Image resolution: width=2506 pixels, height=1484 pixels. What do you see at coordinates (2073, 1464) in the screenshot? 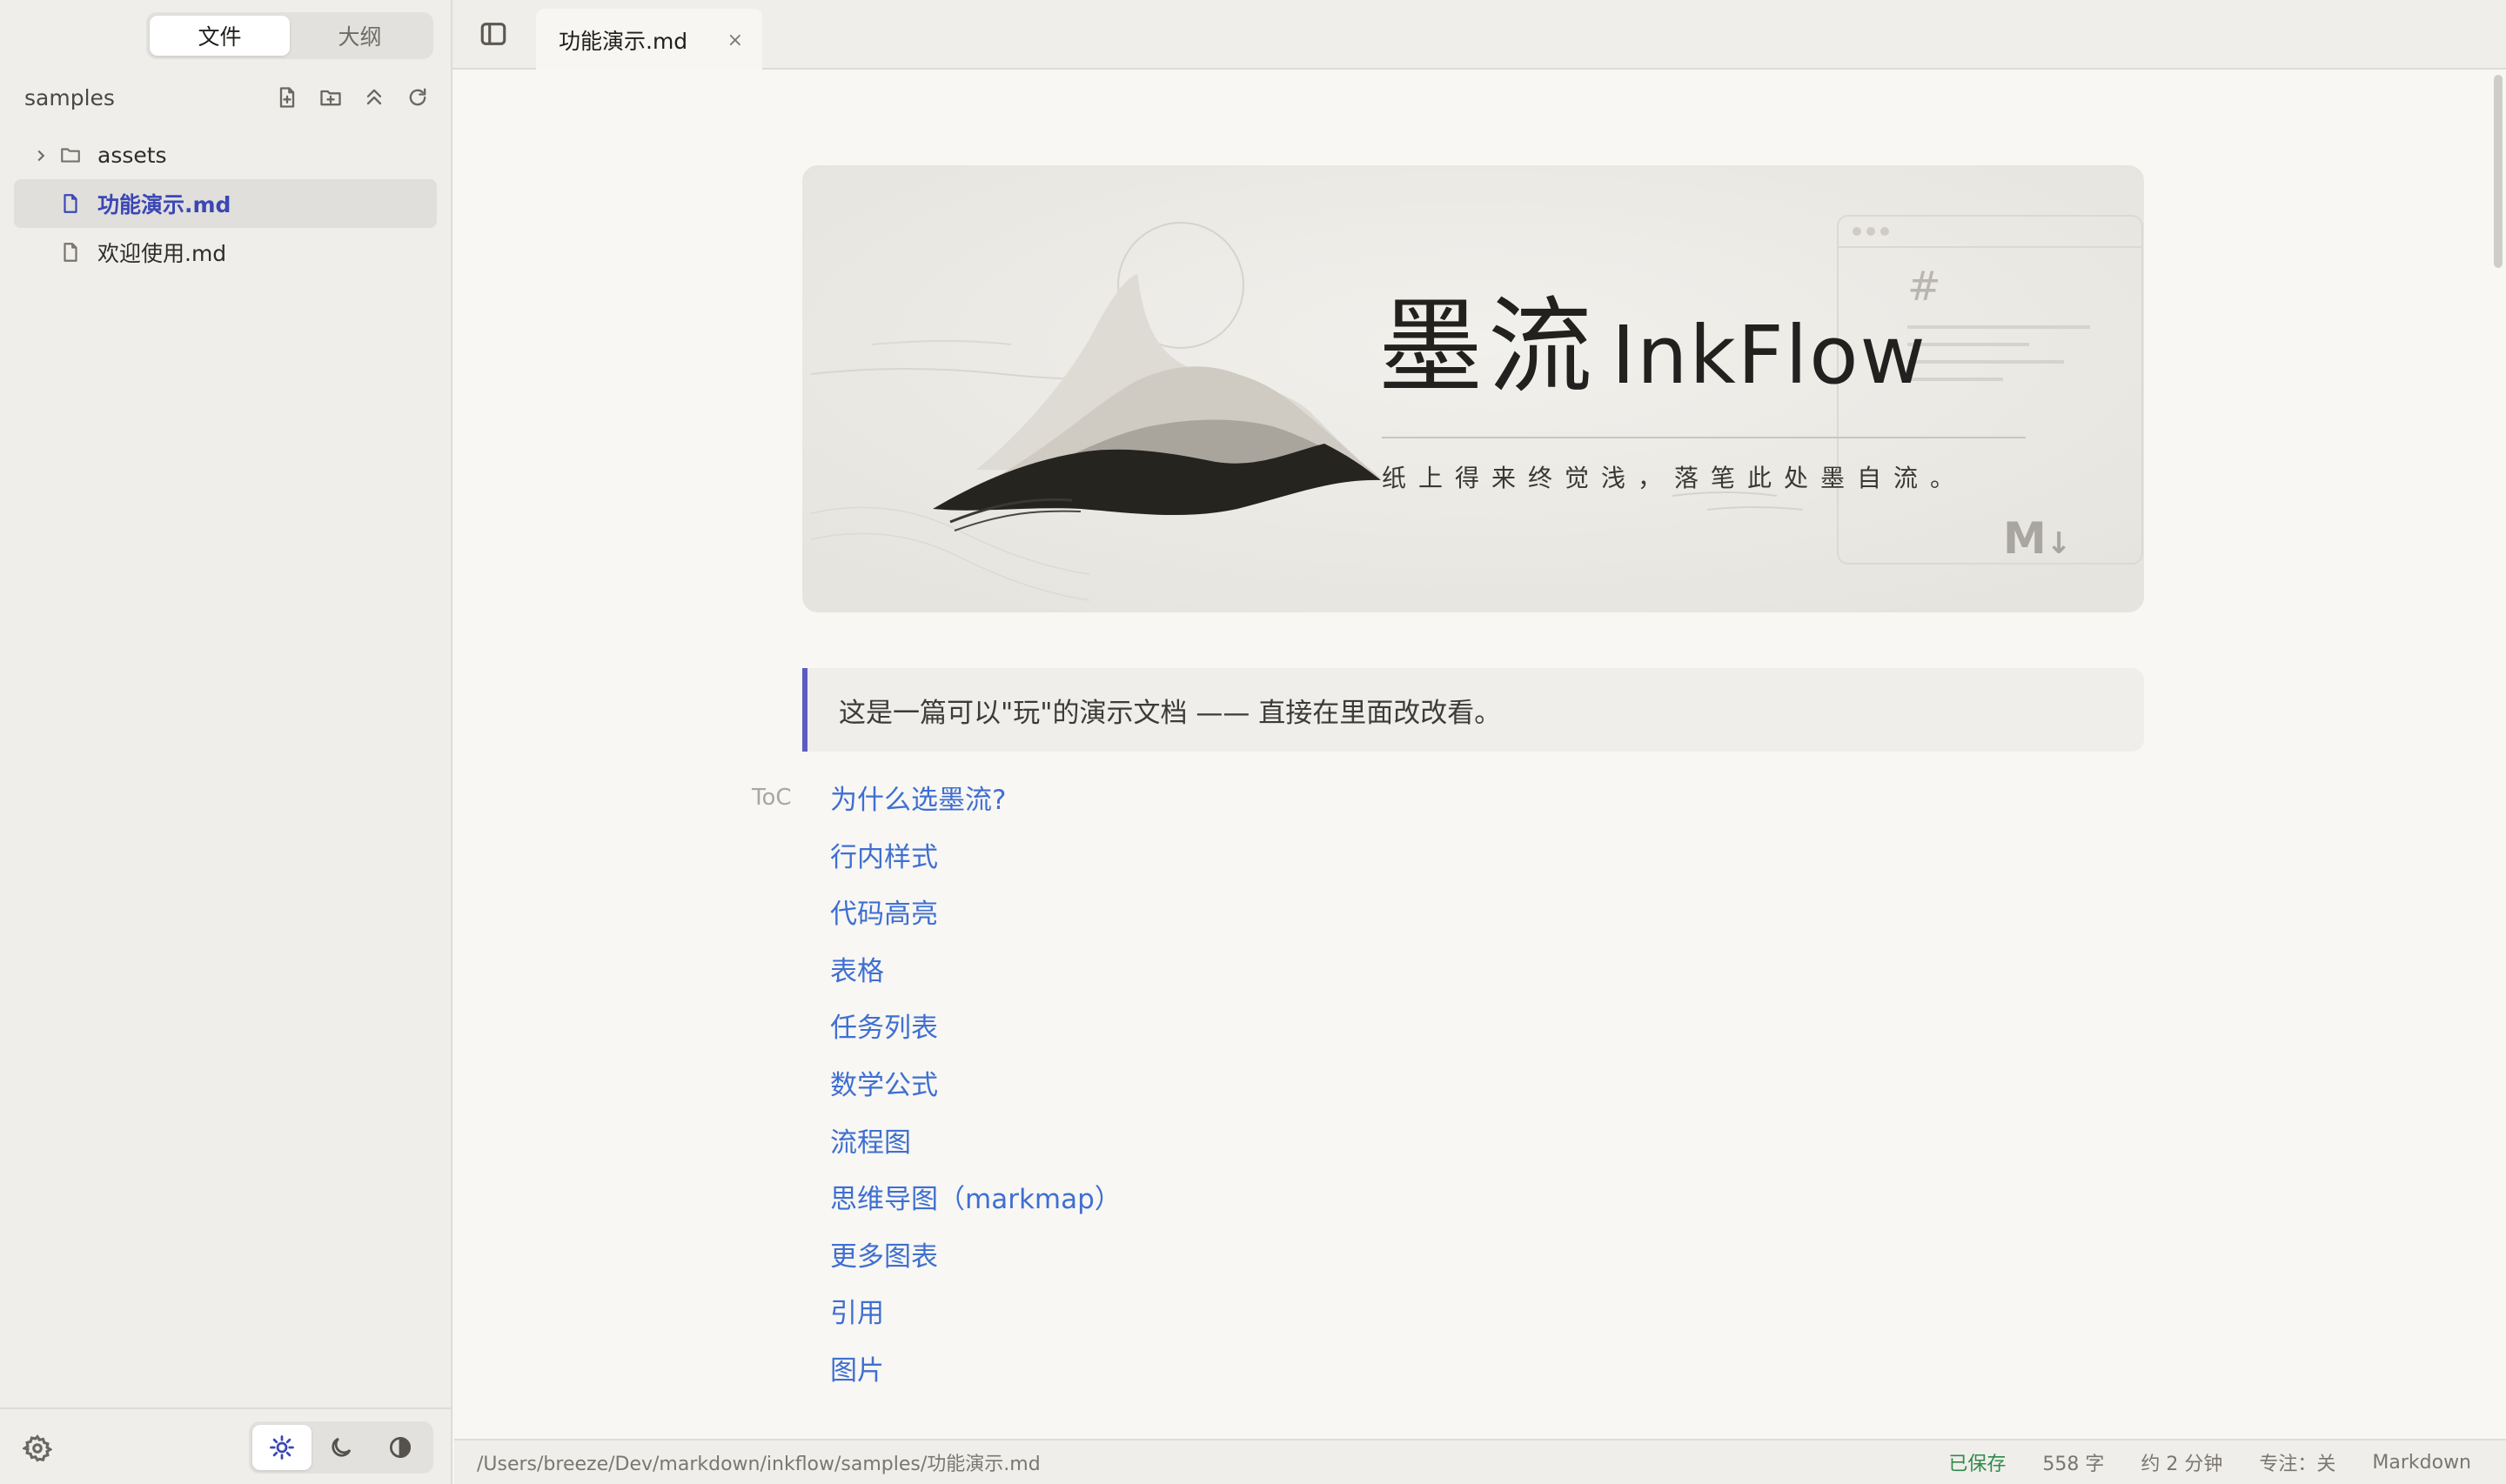
I see `word-count: 558 字` at bounding box center [2073, 1464].